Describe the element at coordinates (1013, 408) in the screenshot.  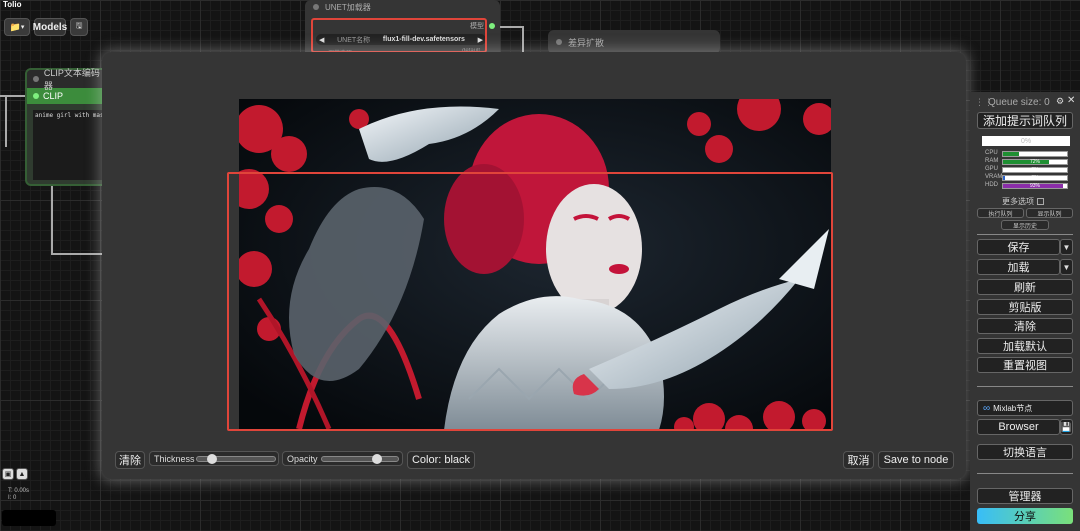
I see `mixlab-label: Mixlab节点` at that location.